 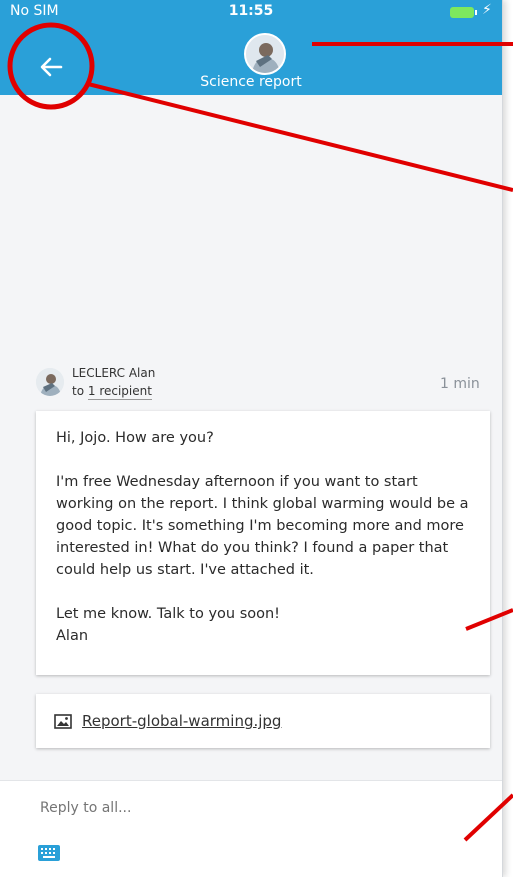 What do you see at coordinates (135, 438) in the screenshot?
I see `message-paragraph: Hi, Jojo. How are you?` at bounding box center [135, 438].